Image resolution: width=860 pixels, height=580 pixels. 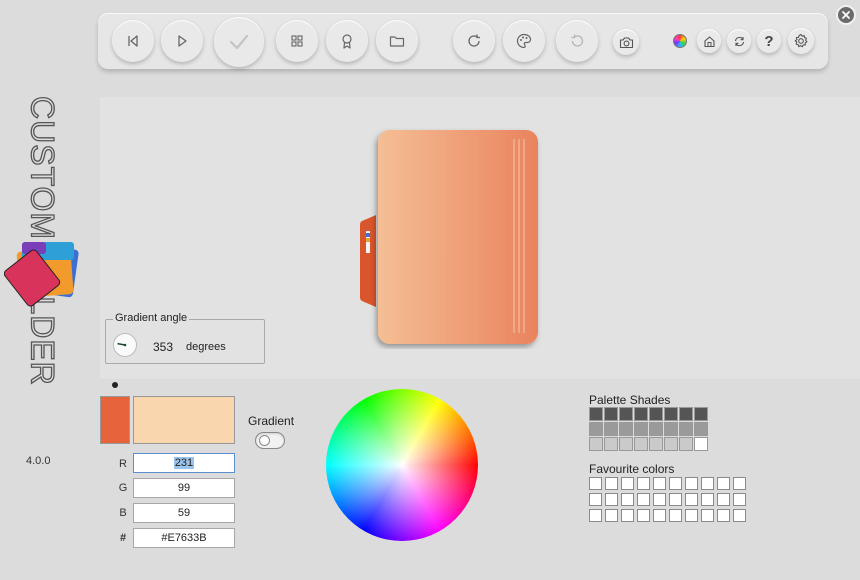 What do you see at coordinates (184, 538) in the screenshot?
I see `hex-input: #E7633B` at bounding box center [184, 538].